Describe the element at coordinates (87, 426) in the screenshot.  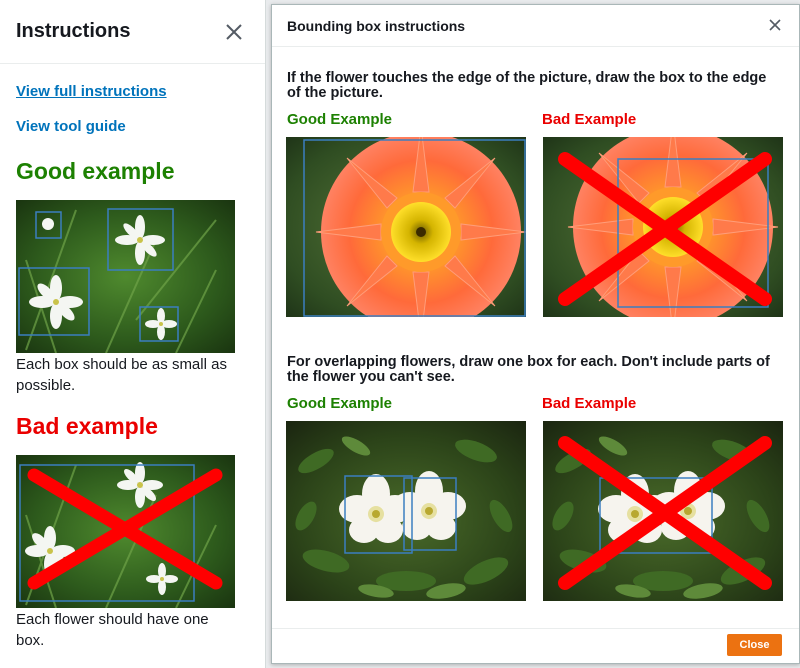
I see `bad-example-heading: Bad example` at that location.